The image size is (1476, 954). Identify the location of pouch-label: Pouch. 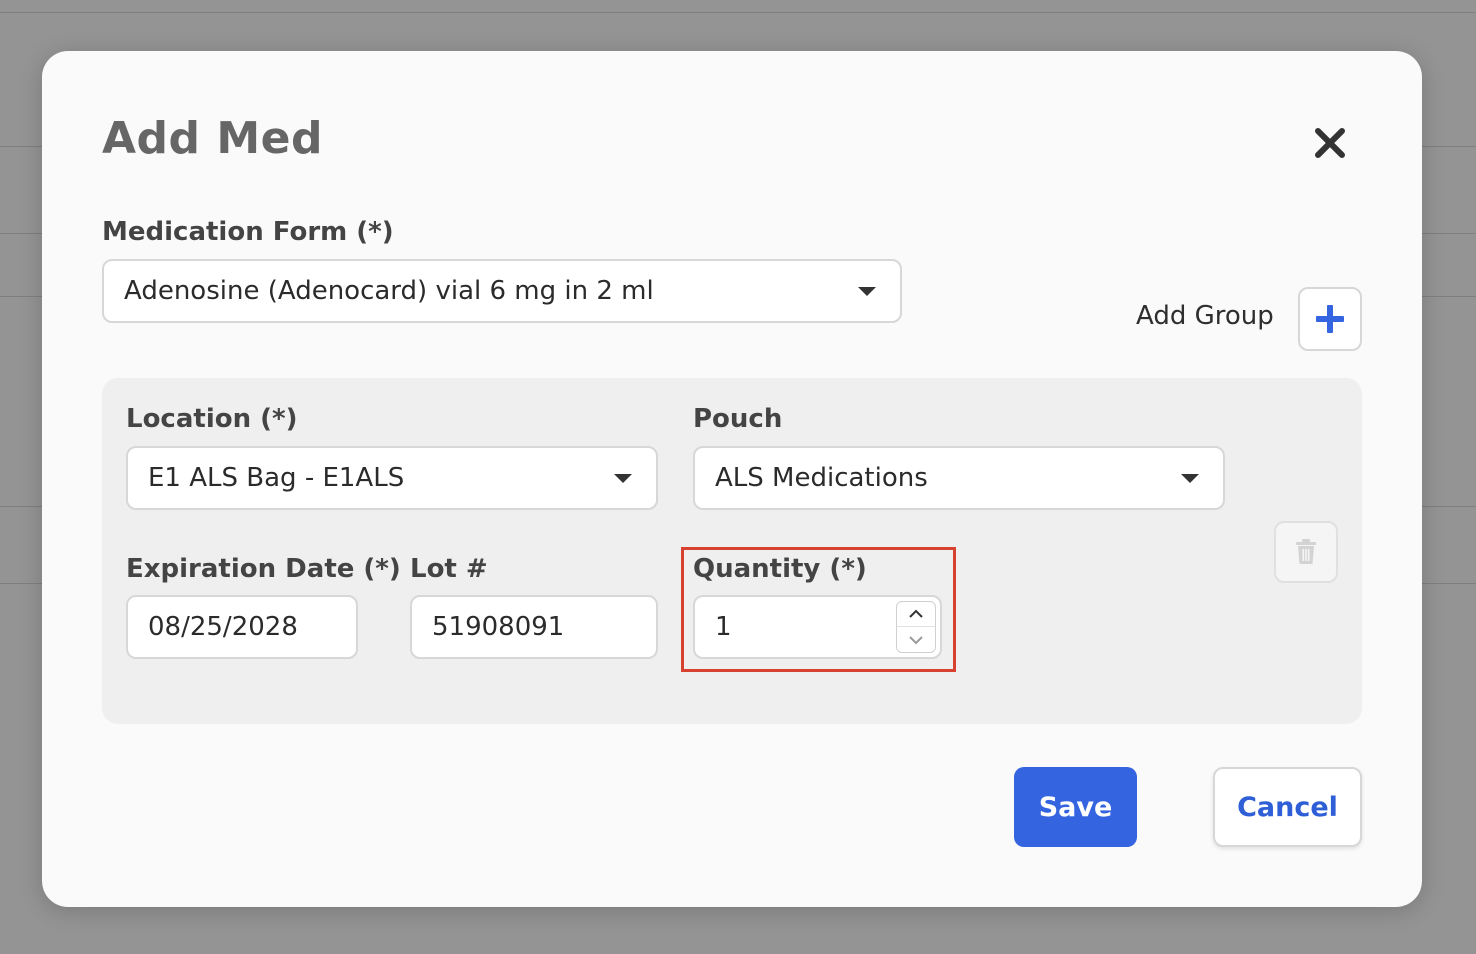
(738, 419).